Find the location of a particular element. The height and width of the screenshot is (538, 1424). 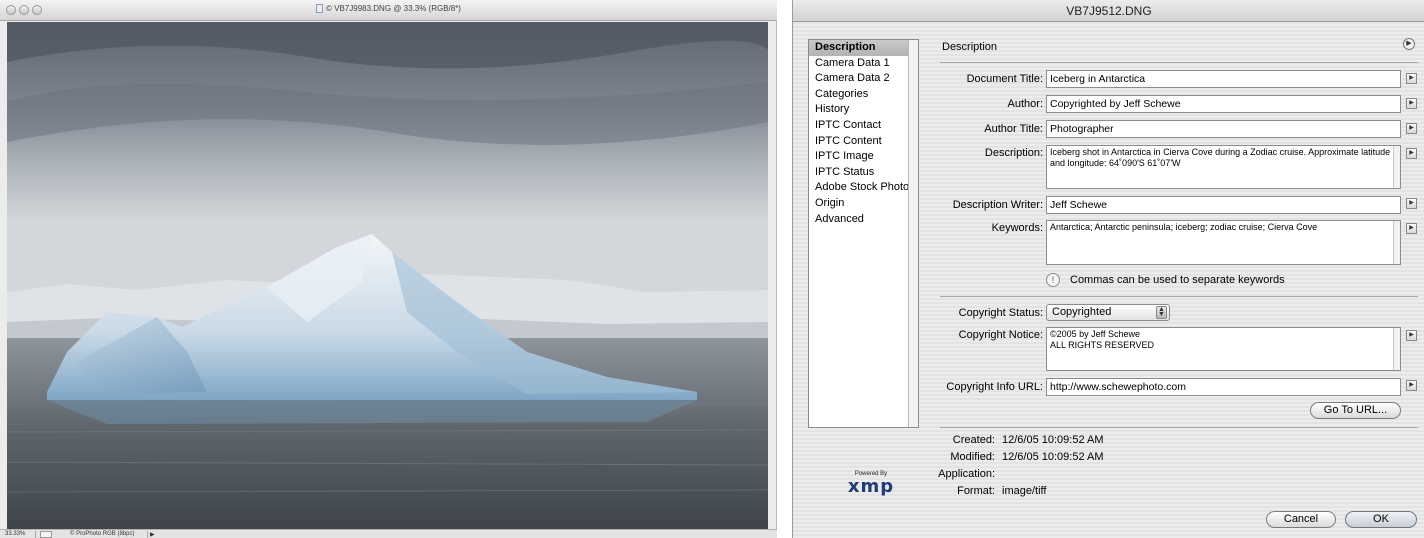

copyright-url-field: http://www.schewephoto.com is located at coordinates (1223, 387).